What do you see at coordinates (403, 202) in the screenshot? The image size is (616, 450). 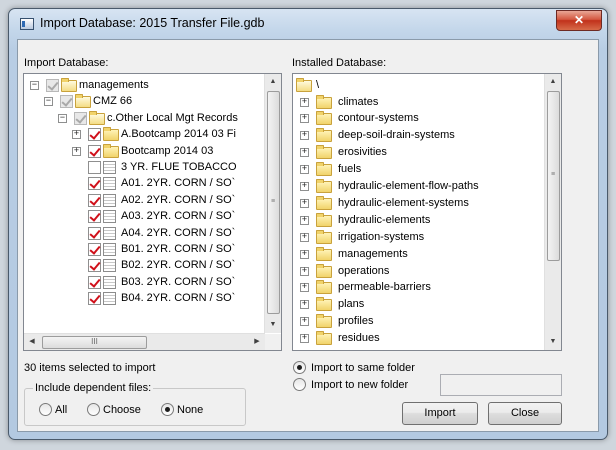 I see `installed-item-label: hydraulic-element-systems` at bounding box center [403, 202].